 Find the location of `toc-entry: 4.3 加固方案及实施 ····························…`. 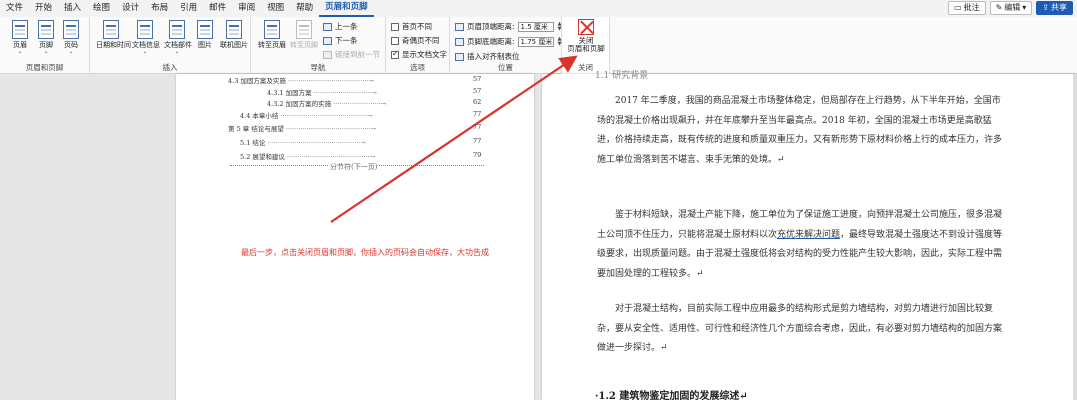

toc-entry: 4.3 加固方案及实施 ····························… is located at coordinates (301, 80).